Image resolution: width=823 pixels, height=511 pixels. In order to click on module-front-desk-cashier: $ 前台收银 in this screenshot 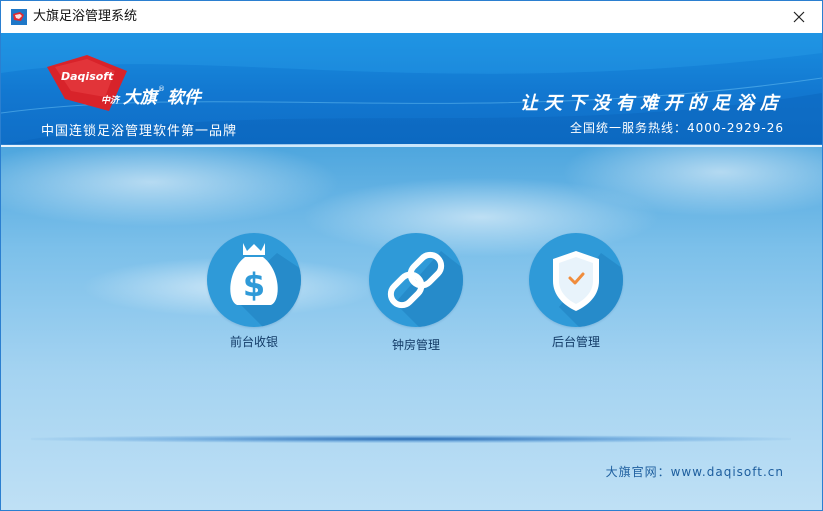, I will do `click(253, 293)`.